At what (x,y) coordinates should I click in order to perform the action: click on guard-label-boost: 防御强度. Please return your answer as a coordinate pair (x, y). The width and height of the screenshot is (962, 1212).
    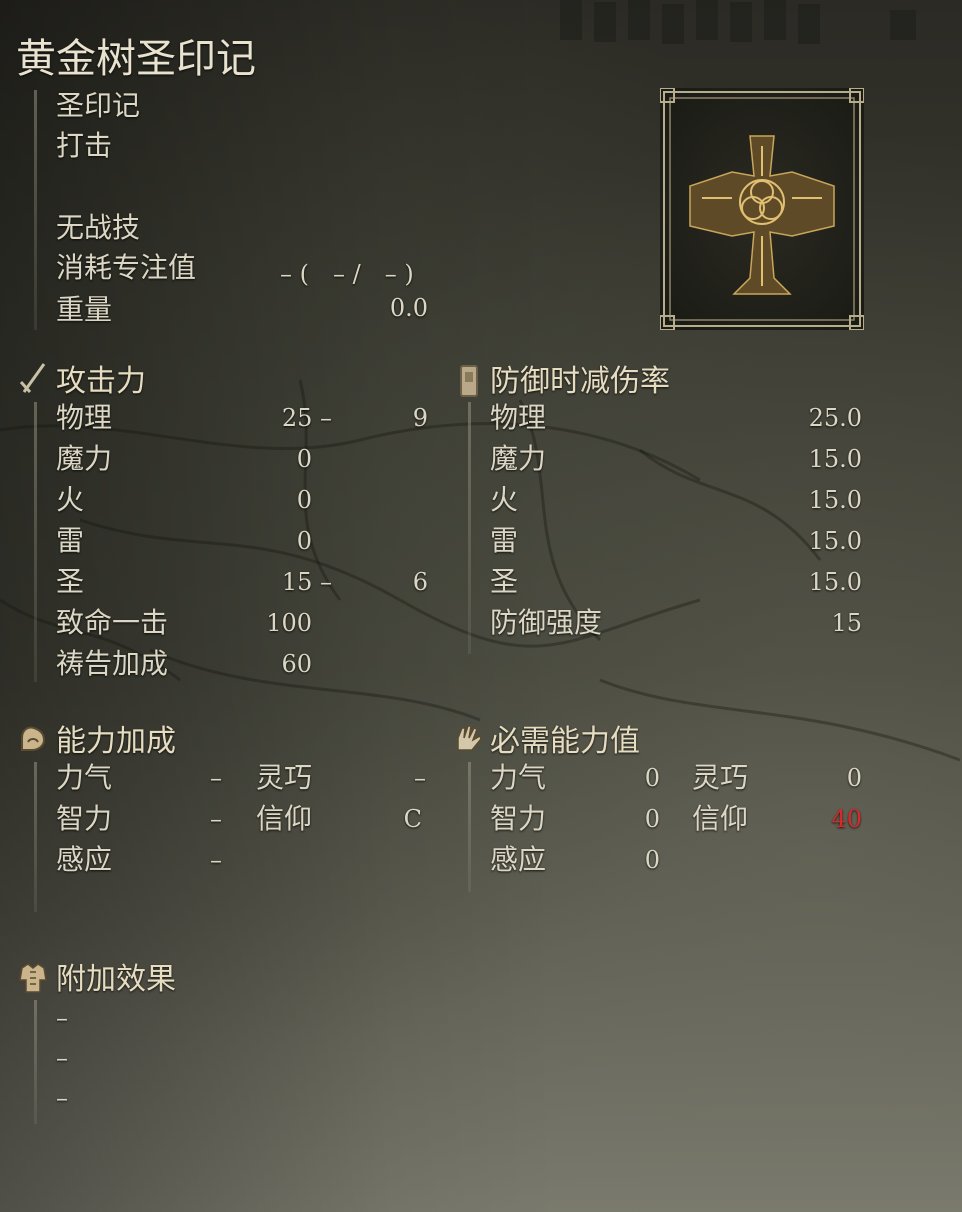
    Looking at the image, I should click on (546, 622).